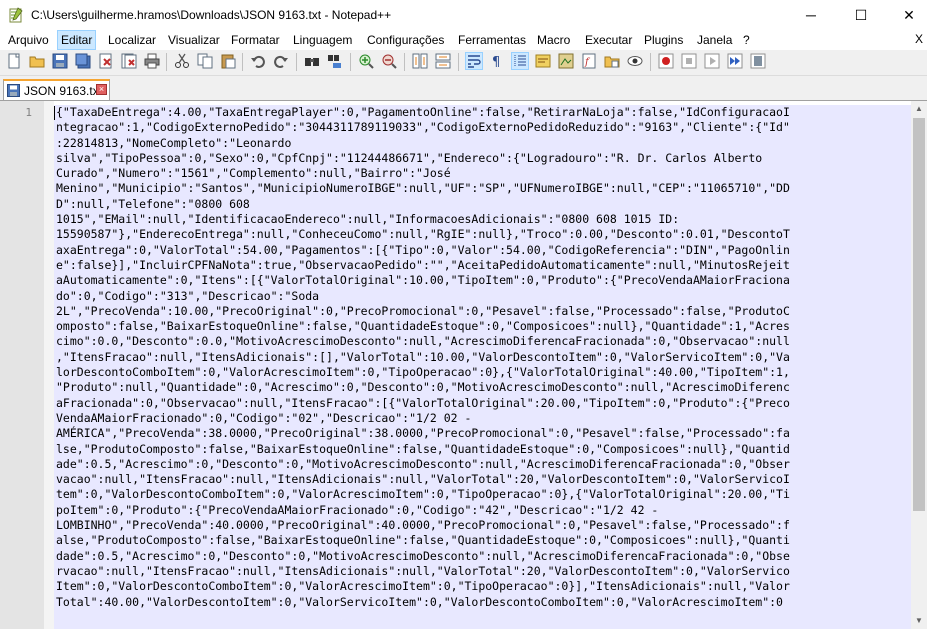 The height and width of the screenshot is (629, 927). I want to click on menu-ferramentas: Ferramentas, so click(492, 40).